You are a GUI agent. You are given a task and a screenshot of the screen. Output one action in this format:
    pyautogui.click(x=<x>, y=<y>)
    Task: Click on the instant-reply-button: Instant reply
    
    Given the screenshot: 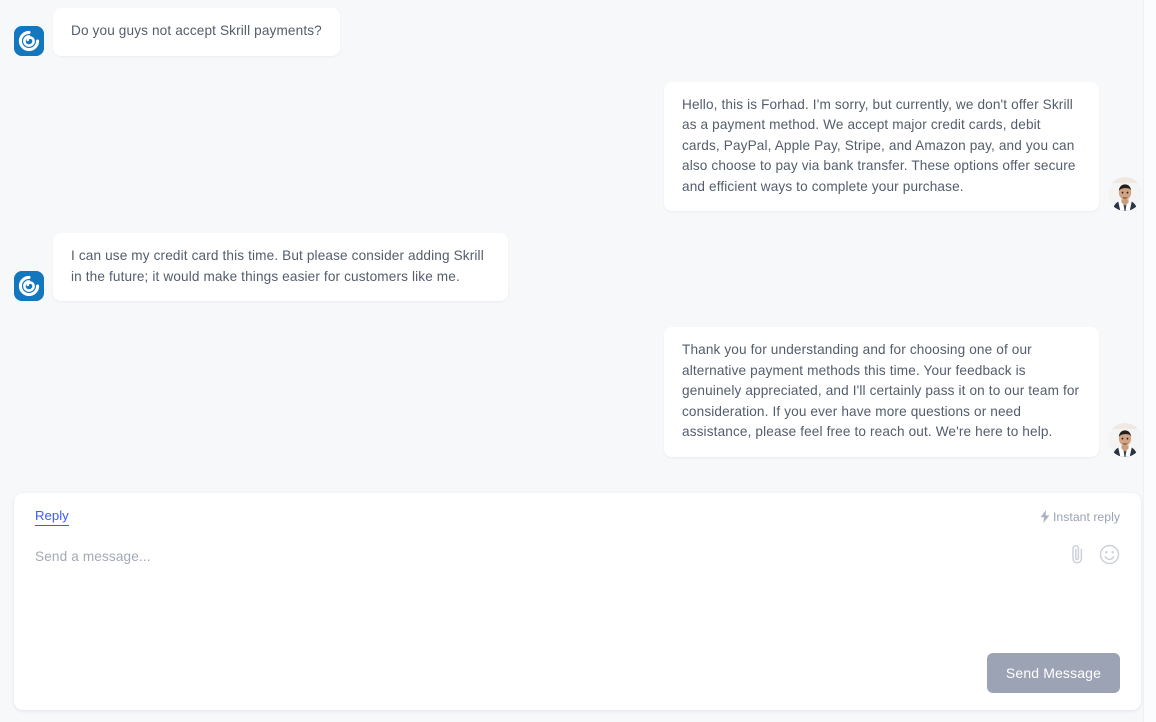 What is the action you would take?
    pyautogui.click(x=1080, y=517)
    